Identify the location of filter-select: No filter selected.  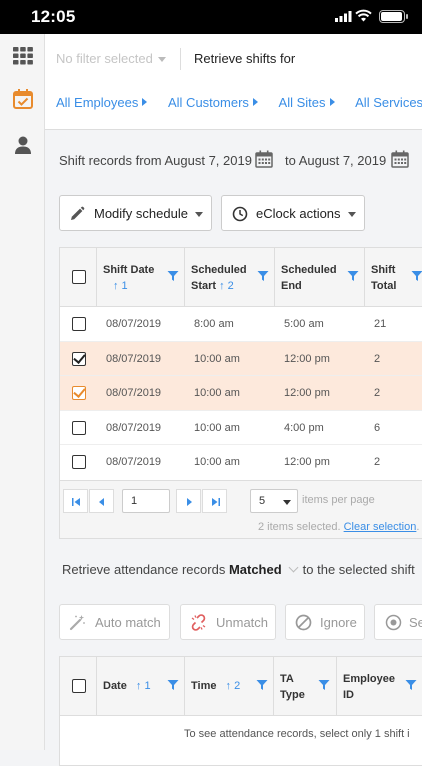
(104, 58).